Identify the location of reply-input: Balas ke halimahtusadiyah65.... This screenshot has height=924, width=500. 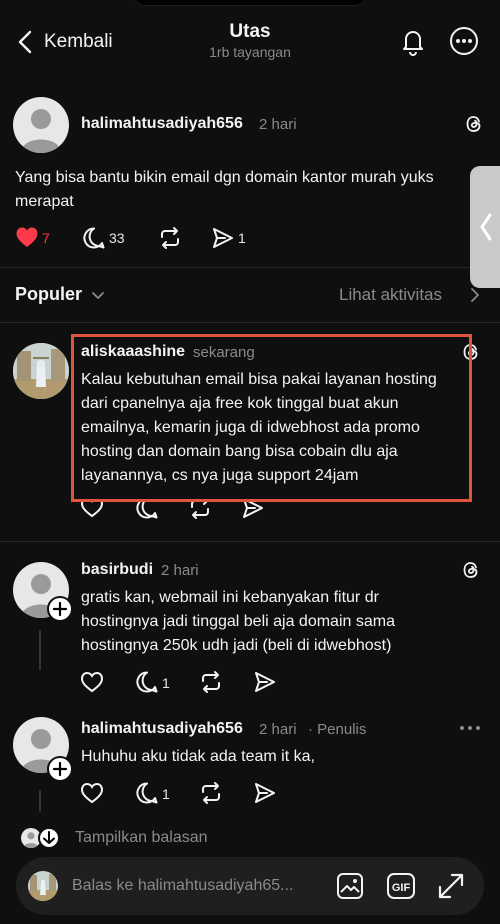
(182, 886).